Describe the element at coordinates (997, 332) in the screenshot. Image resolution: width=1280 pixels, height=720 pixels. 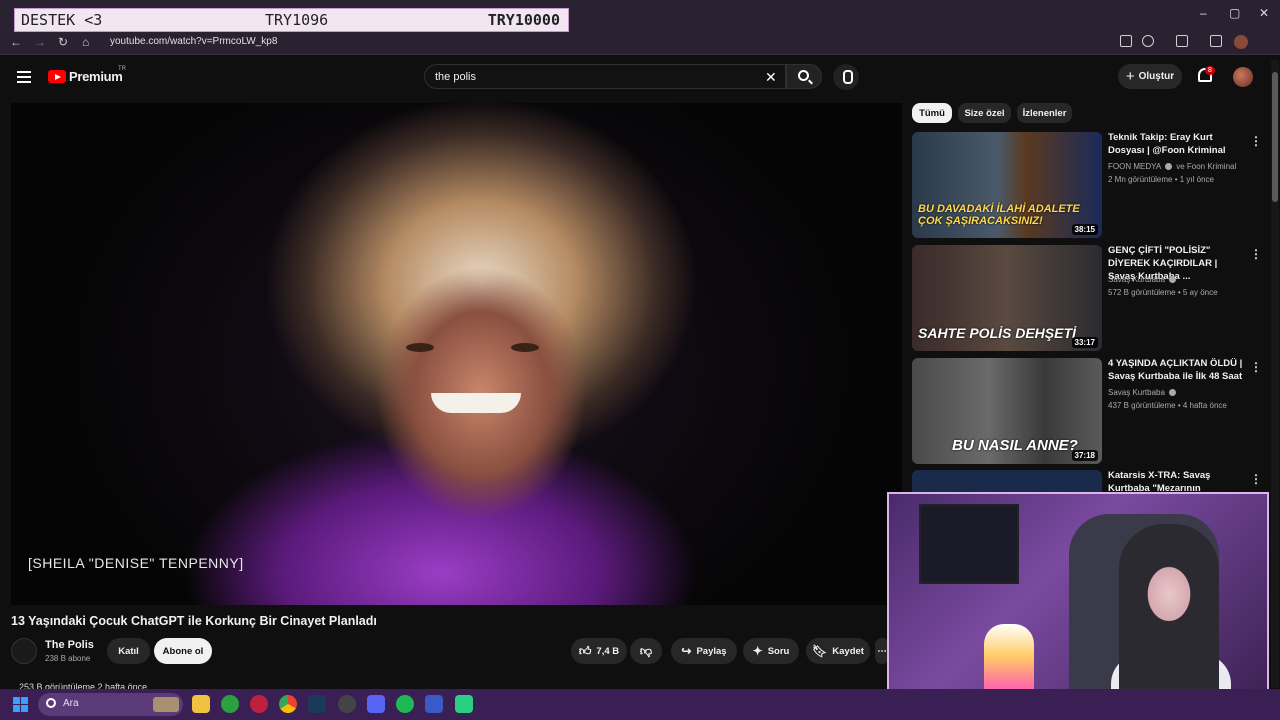
I see `thumbnail-text: SAHTE POLİS DEHŞETİ` at that location.